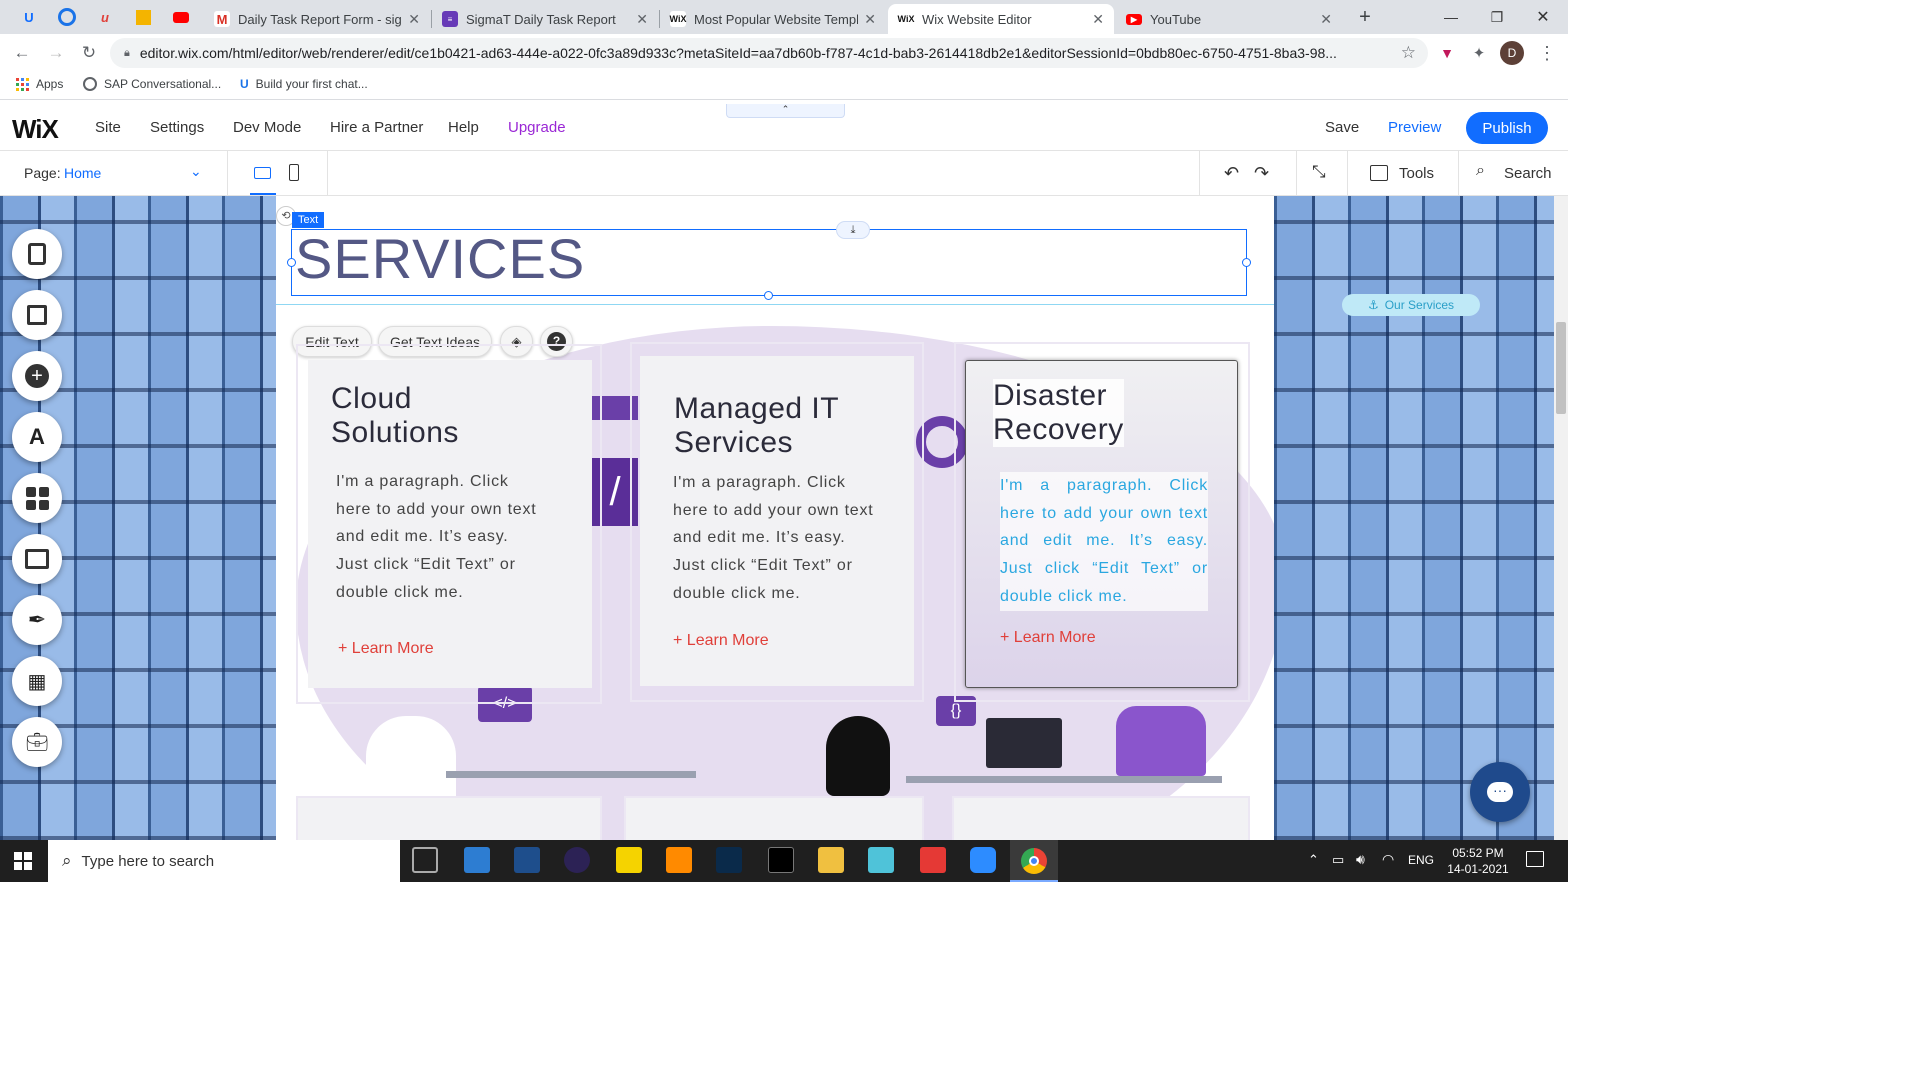 This screenshot has height=1080, width=1920. I want to click on python-icon, so click(629, 860).